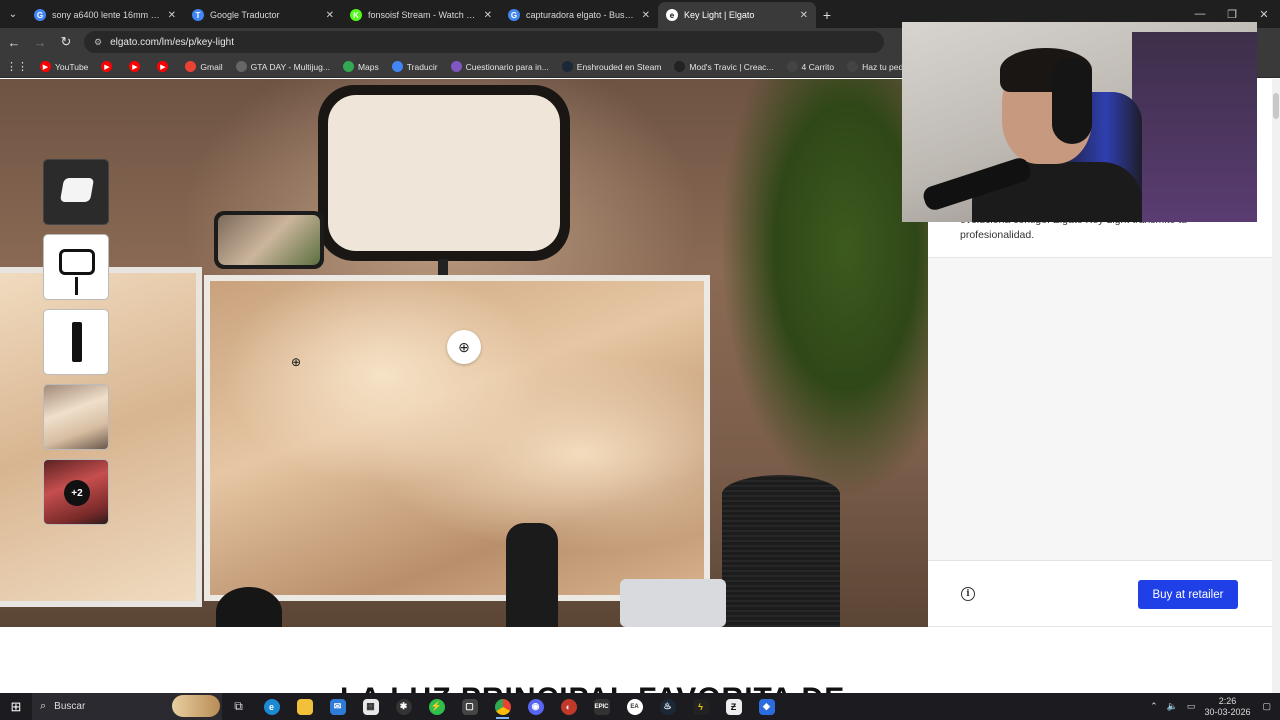 Image resolution: width=1280 pixels, height=720 pixels. What do you see at coordinates (269, 240) in the screenshot?
I see `phone-on-mount` at bounding box center [269, 240].